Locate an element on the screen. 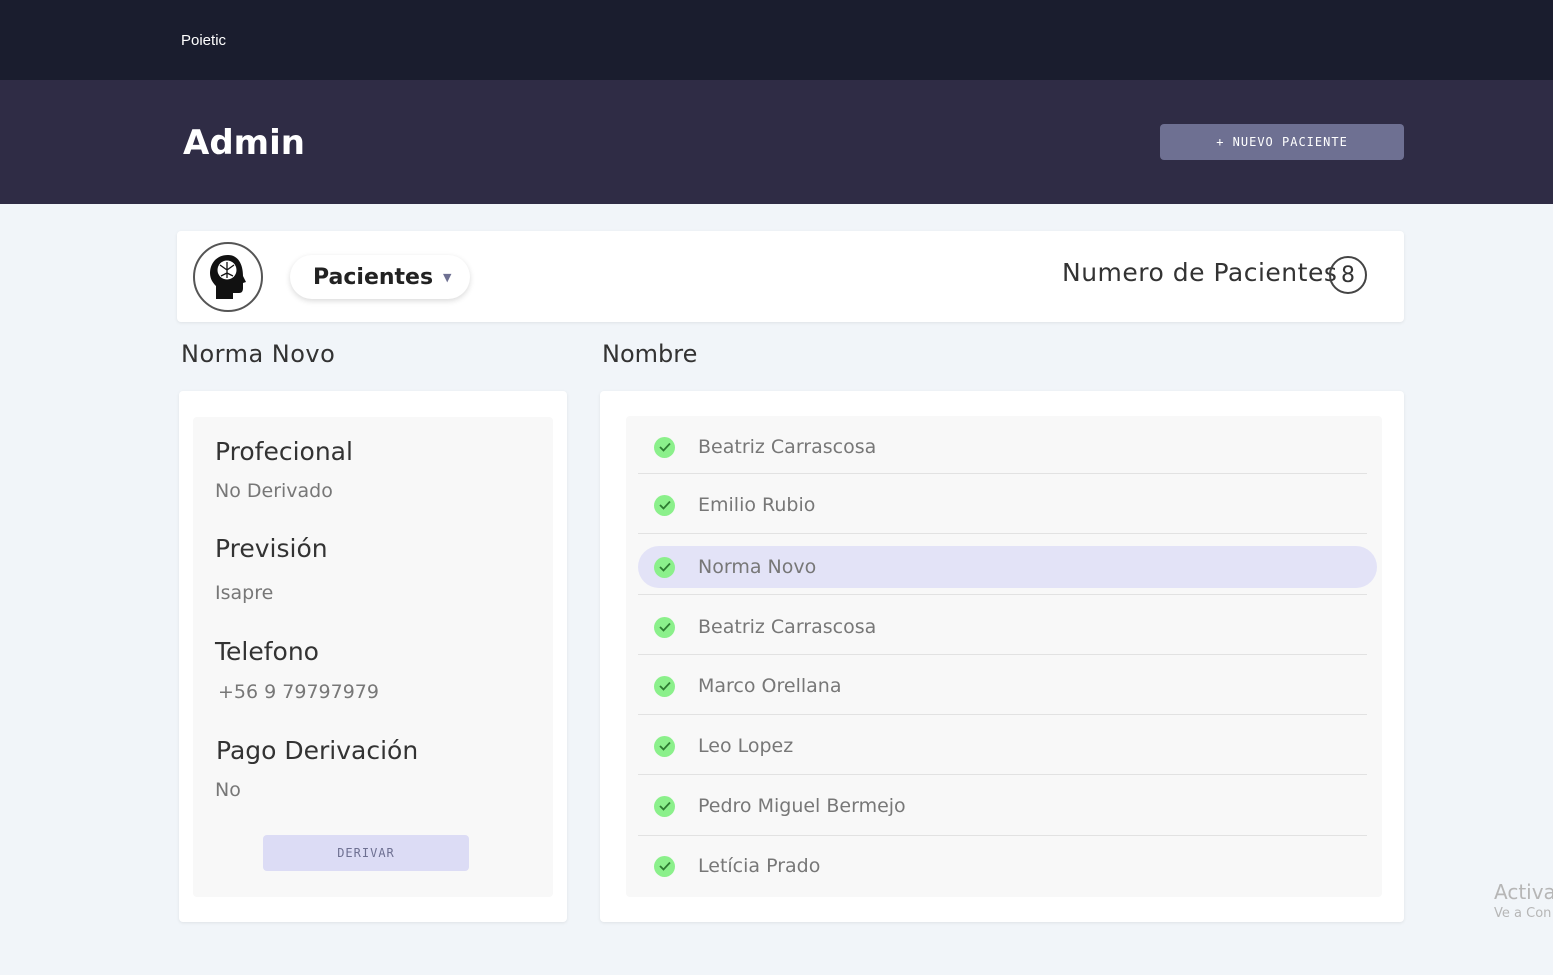 This screenshot has height=975, width=1553. head-brain-icon is located at coordinates (228, 277).